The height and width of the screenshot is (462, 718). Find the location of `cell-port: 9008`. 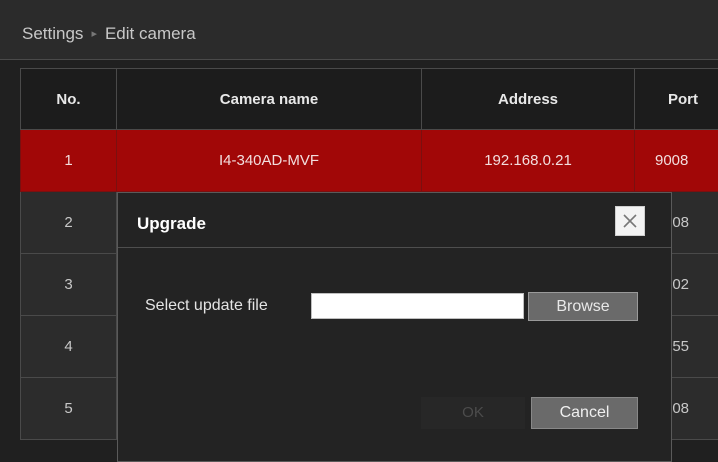

cell-port: 9008 is located at coordinates (676, 161).